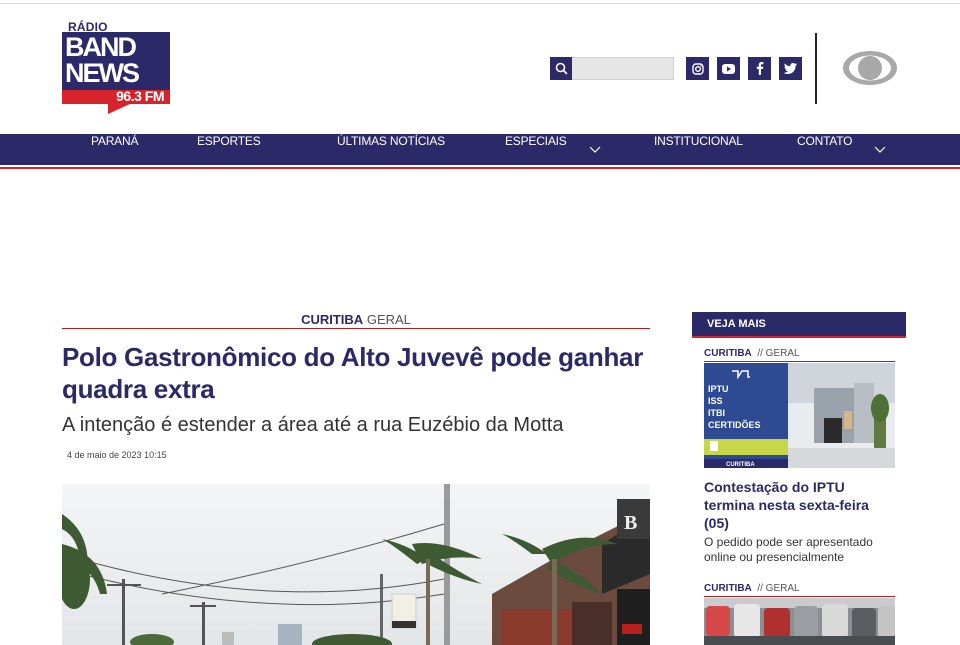 This screenshot has width=960, height=645. What do you see at coordinates (356, 328) in the screenshot?
I see `category-divider` at bounding box center [356, 328].